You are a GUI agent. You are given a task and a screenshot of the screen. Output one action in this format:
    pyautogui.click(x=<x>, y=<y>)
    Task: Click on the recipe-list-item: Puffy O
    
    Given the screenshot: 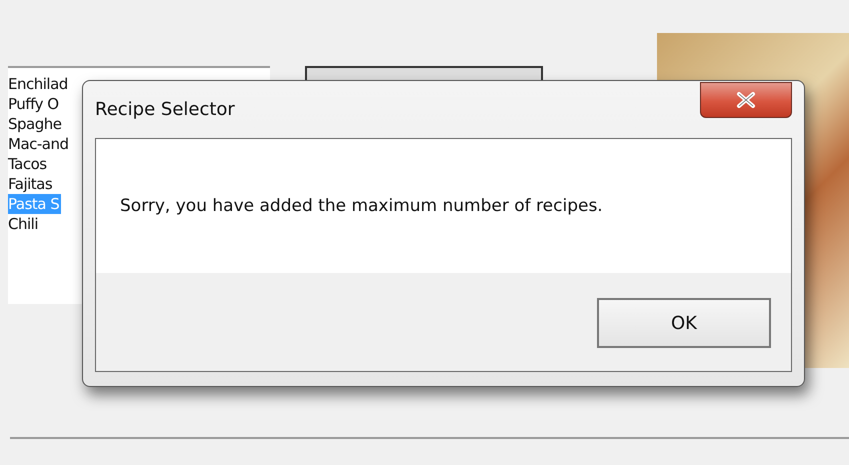 What is the action you would take?
    pyautogui.click(x=34, y=104)
    